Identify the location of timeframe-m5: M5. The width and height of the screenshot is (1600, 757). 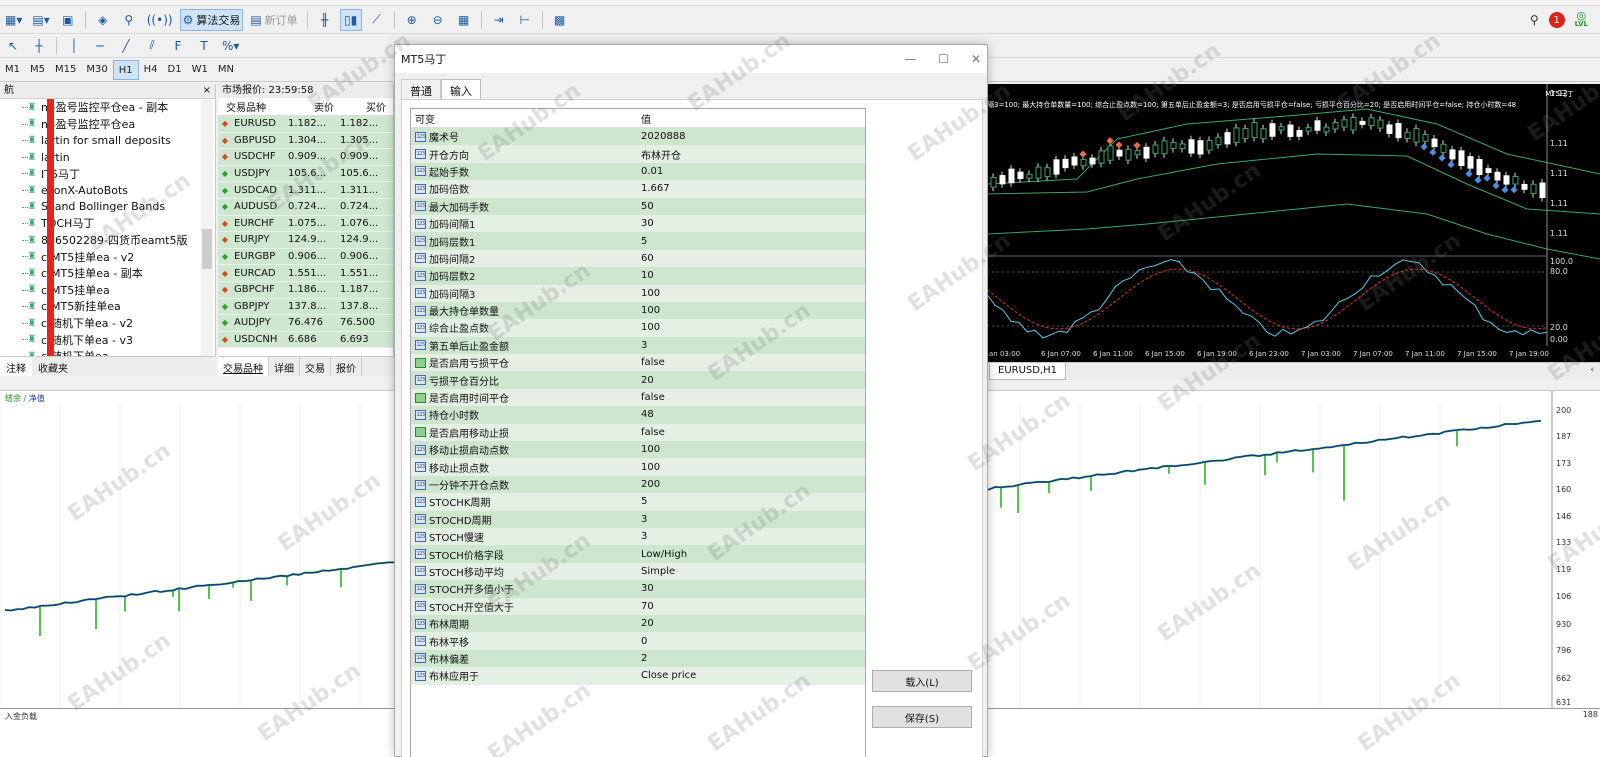
(37, 70).